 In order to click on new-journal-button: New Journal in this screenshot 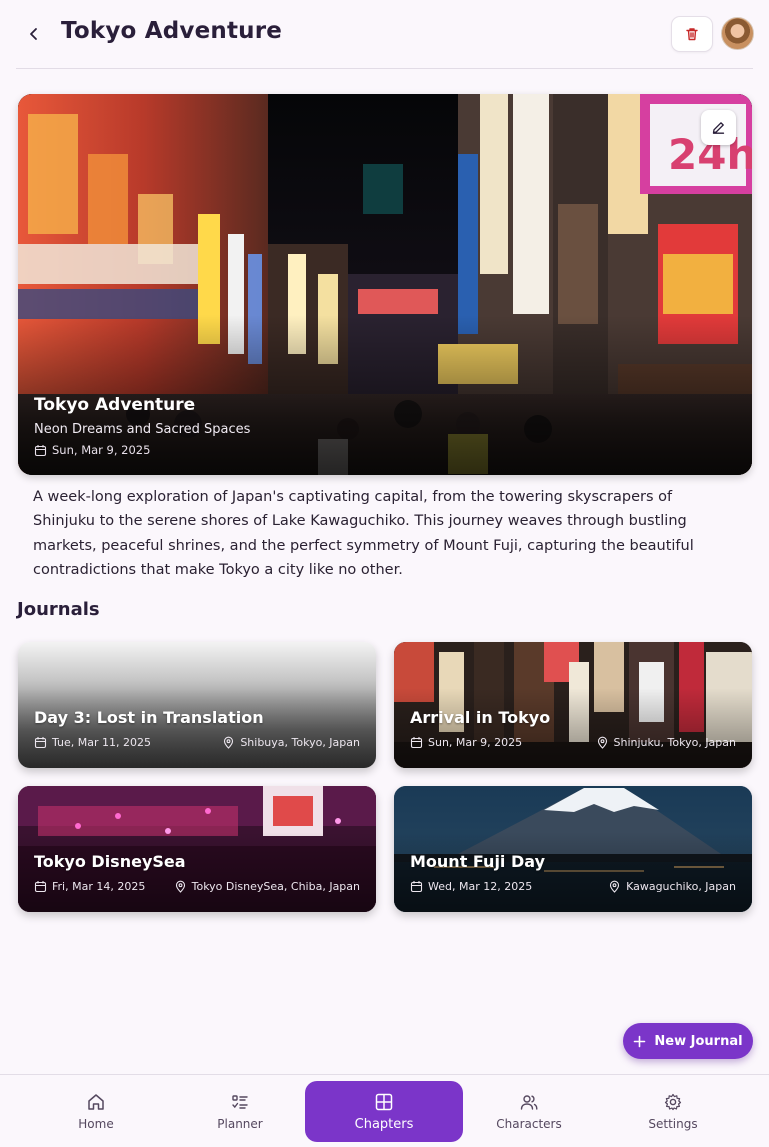, I will do `click(688, 1041)`.